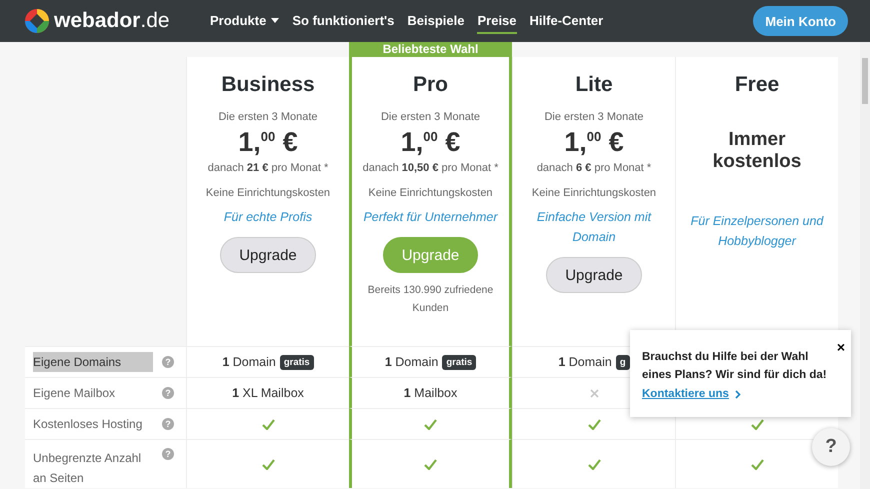  I want to click on plan-name: Pro, so click(430, 85).